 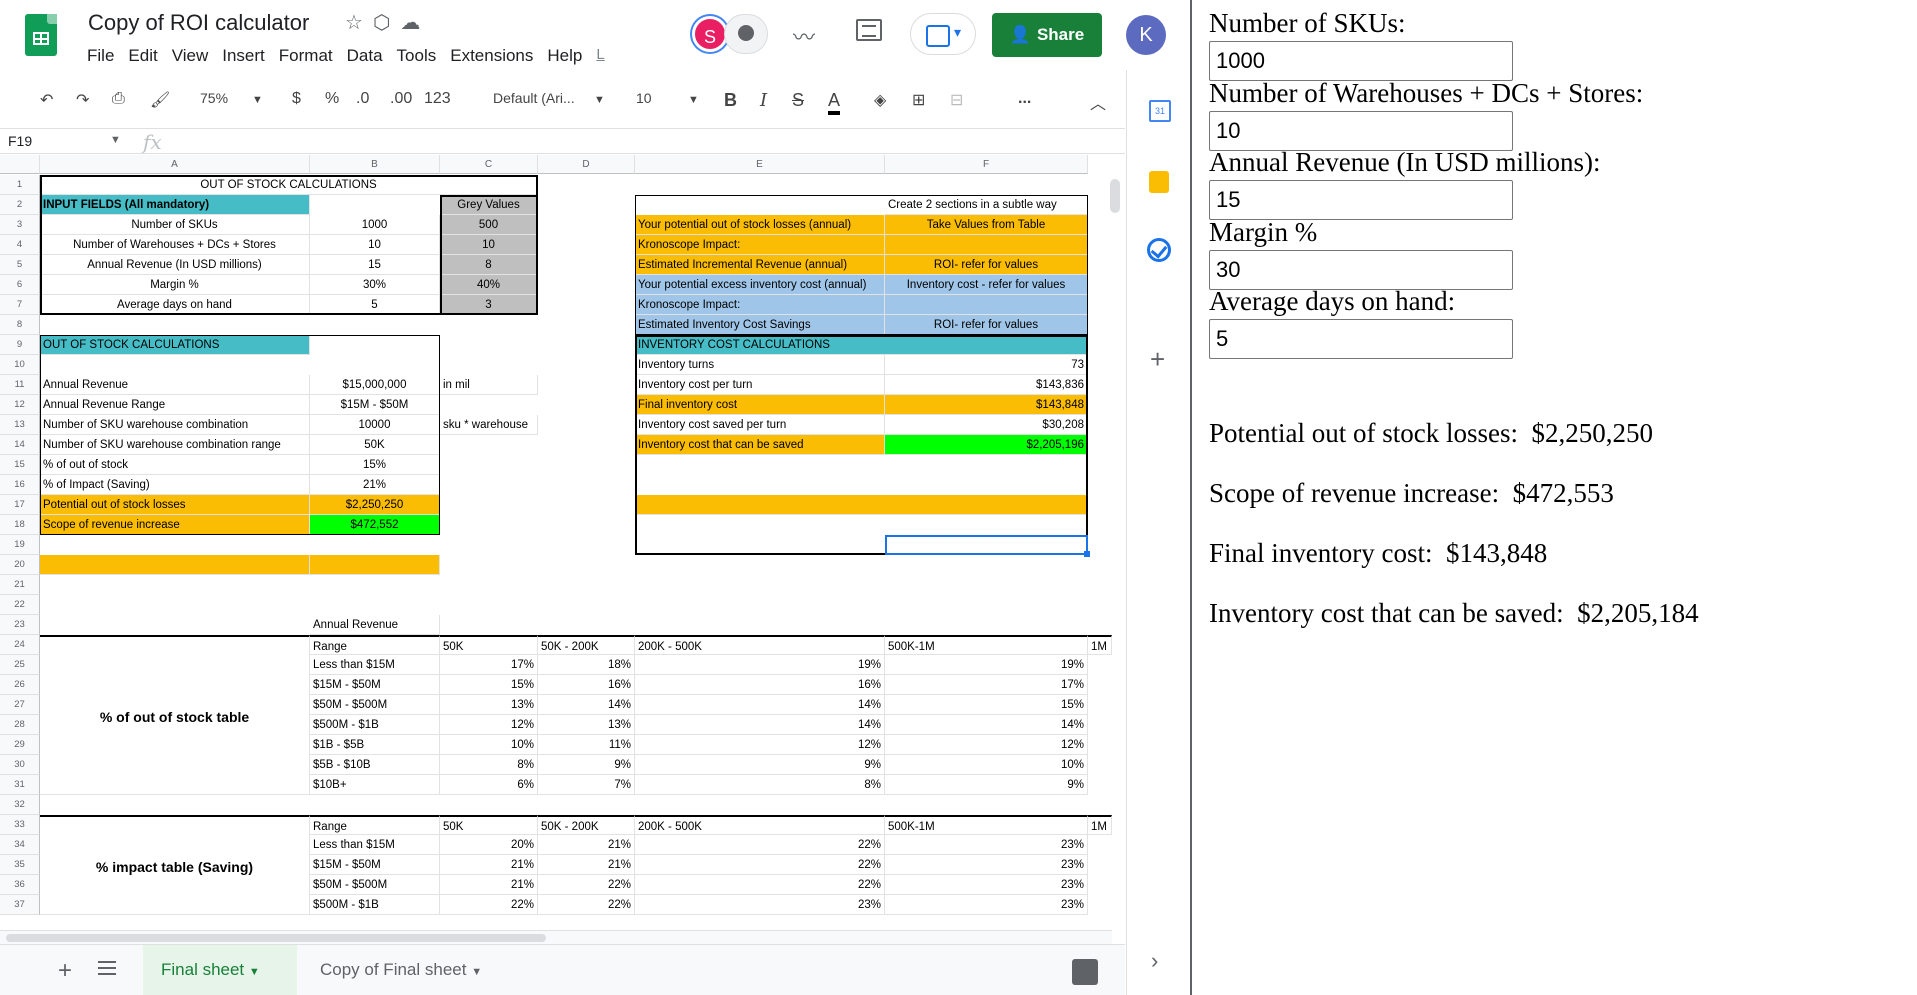 What do you see at coordinates (375, 465) in the screenshot?
I see `cell-calc-value: 15%` at bounding box center [375, 465].